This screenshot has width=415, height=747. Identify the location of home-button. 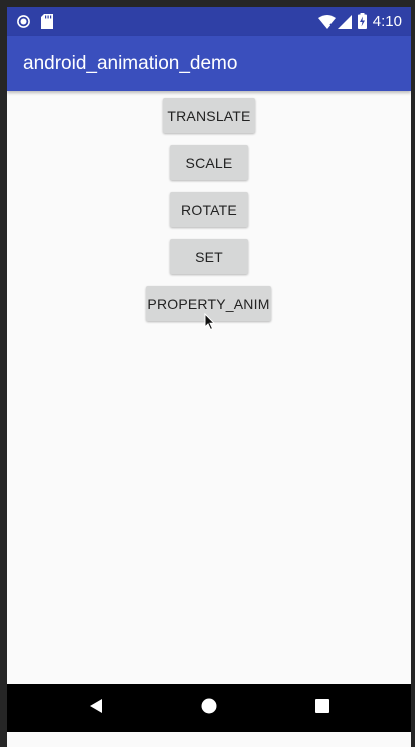
(209, 708).